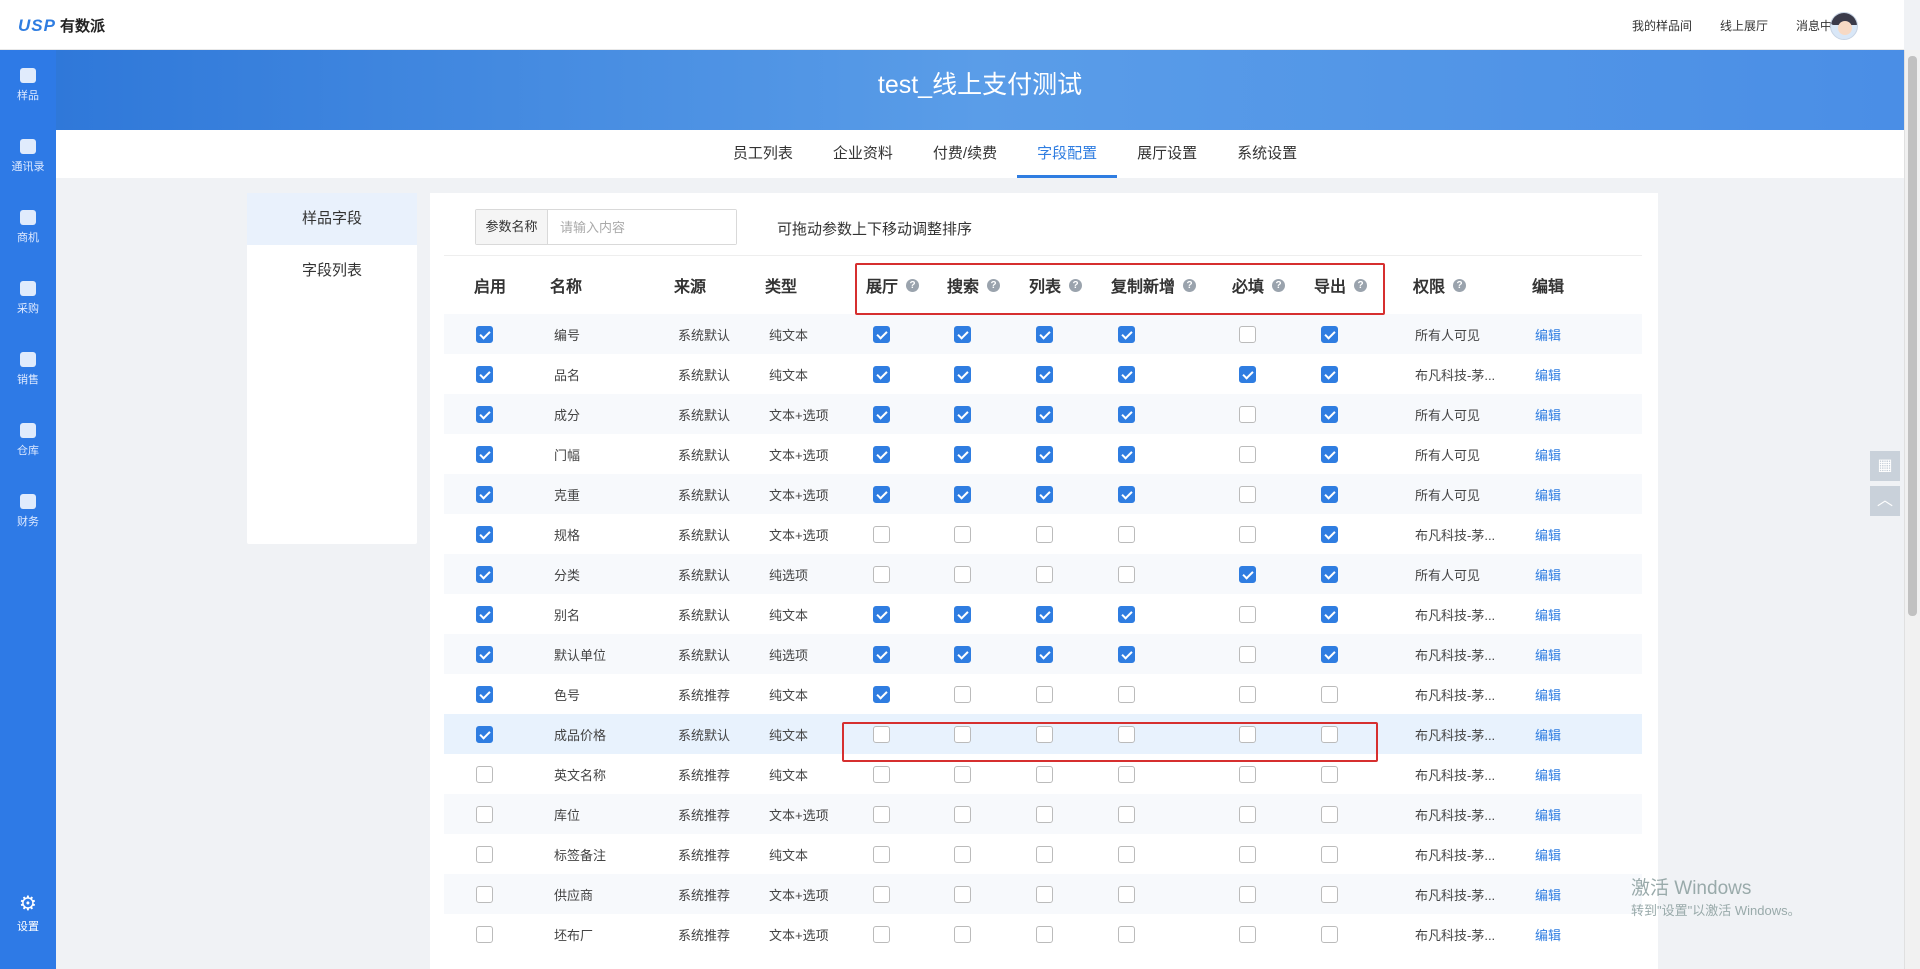  Describe the element at coordinates (1267, 154) in the screenshot. I see `settings-tab: 系统设置` at that location.